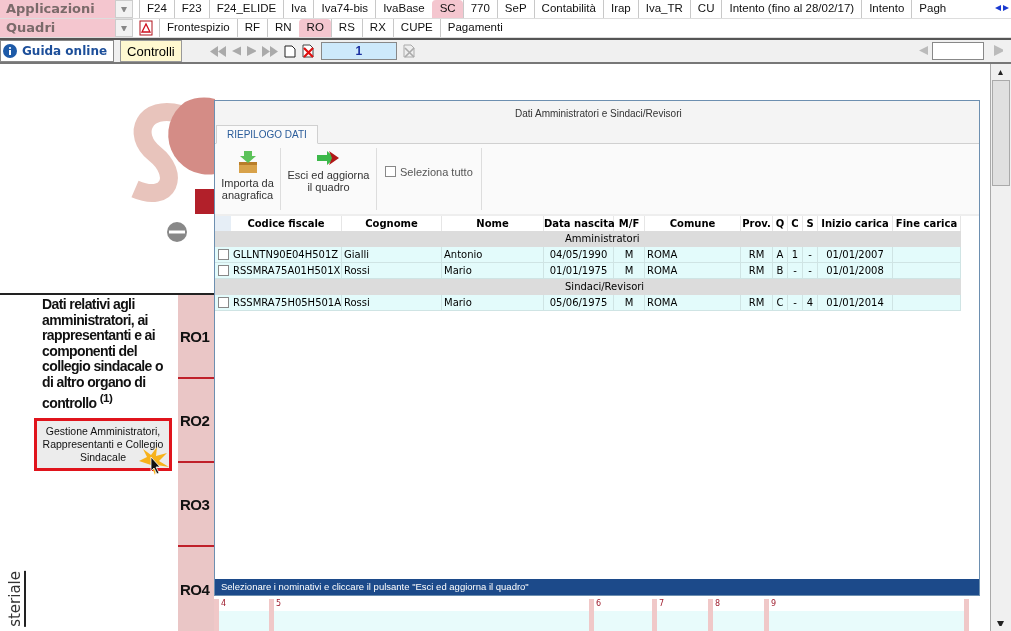 This screenshot has height=631, width=1011. Describe the element at coordinates (780, 223) in the screenshot. I see `column-header: Q` at that location.